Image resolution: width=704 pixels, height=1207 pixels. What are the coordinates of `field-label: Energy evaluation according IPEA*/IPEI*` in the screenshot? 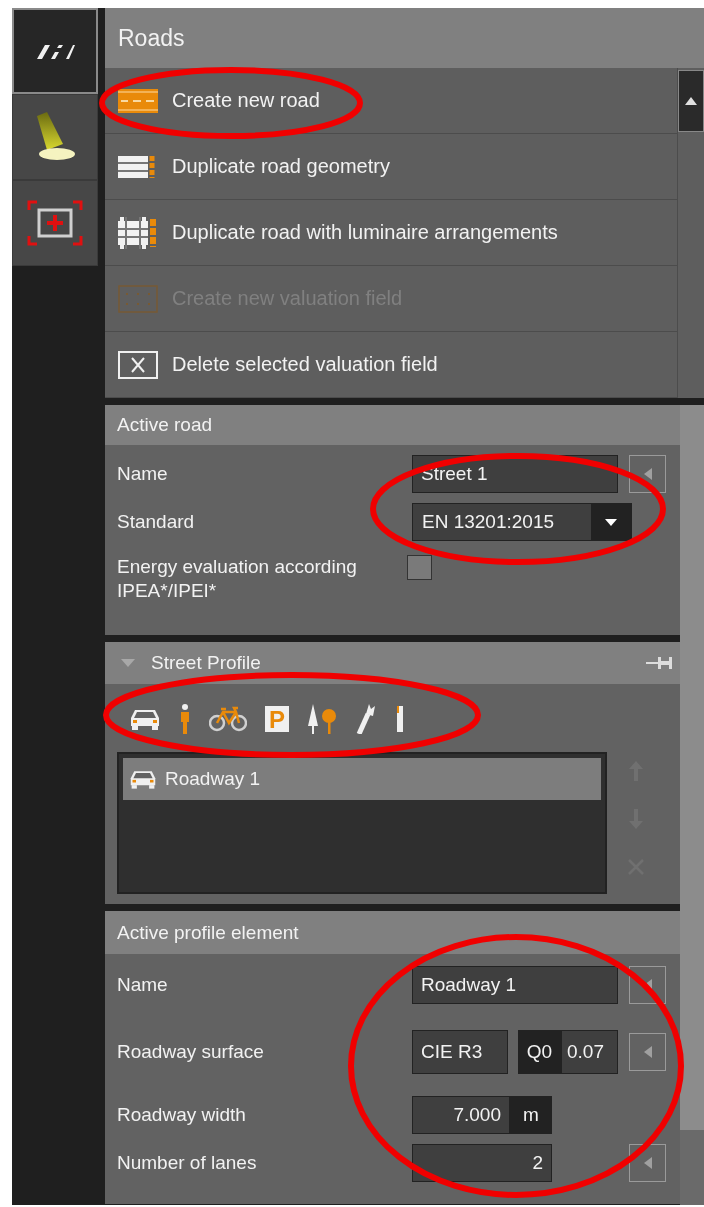 It's located at (237, 579).